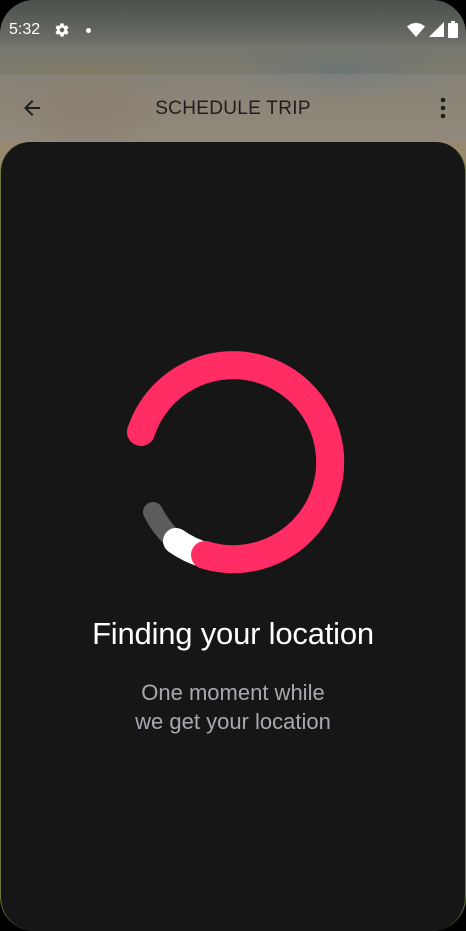  I want to click on loading-heading: Finding your location, so click(233, 633).